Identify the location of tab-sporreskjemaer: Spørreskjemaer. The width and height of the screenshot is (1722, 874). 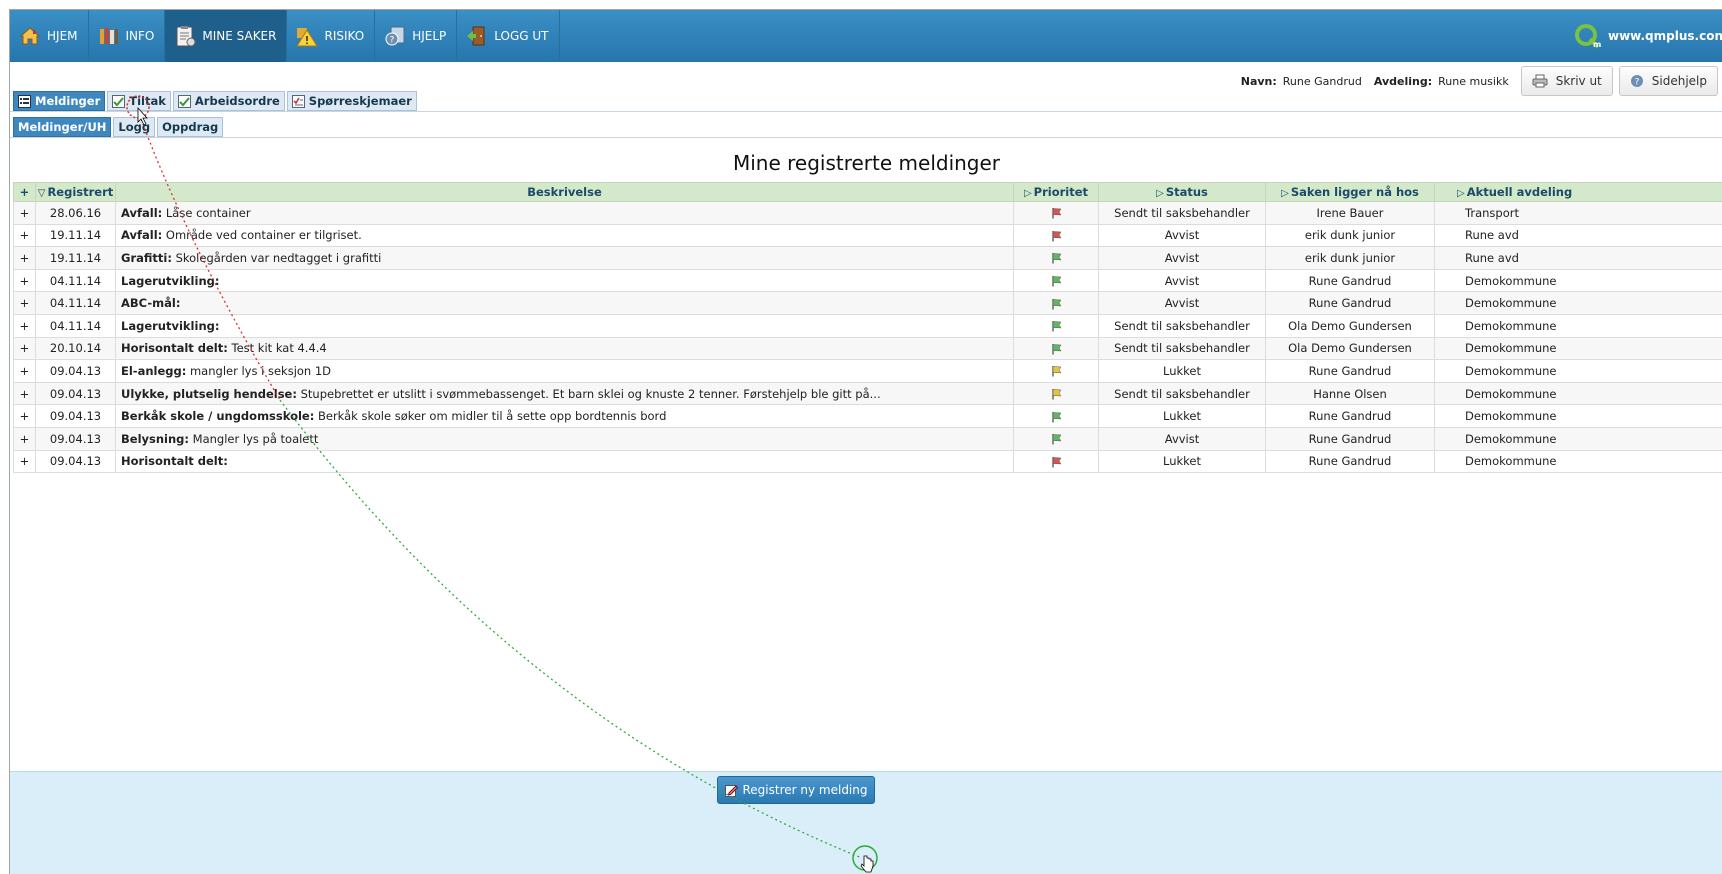
(351, 101).